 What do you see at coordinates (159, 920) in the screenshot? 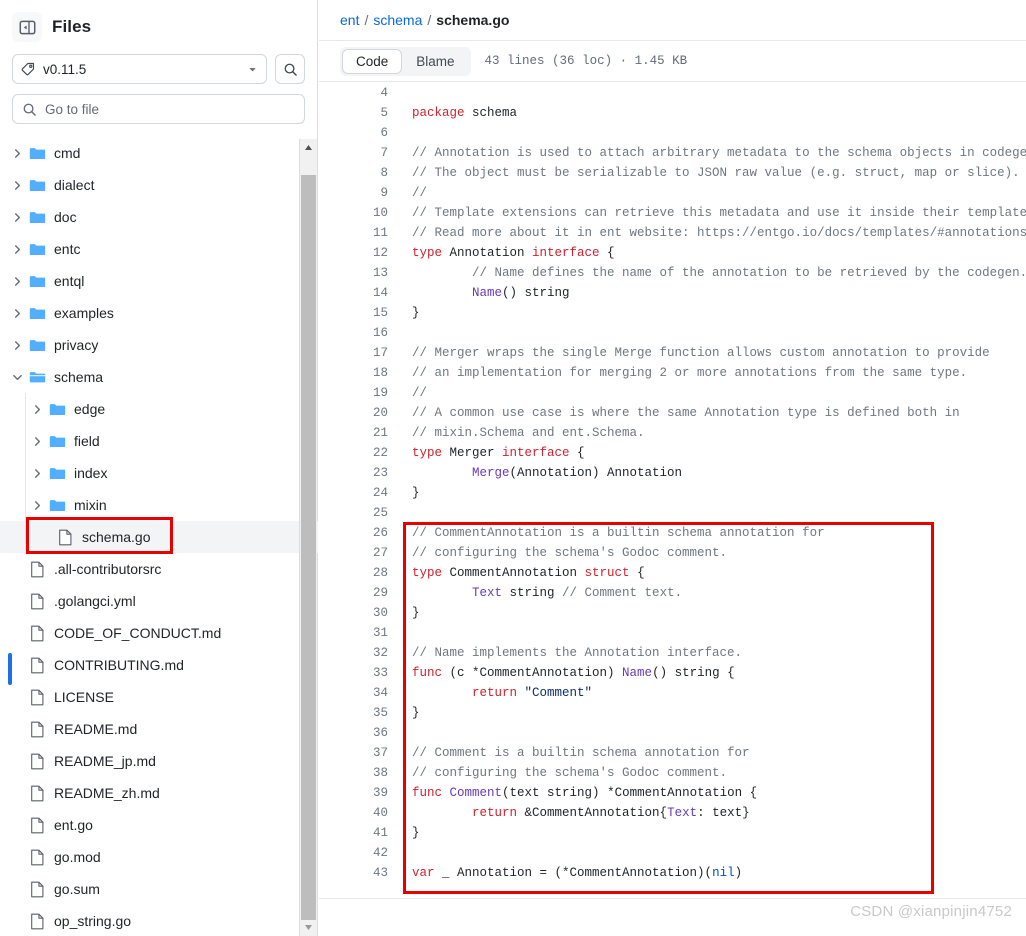
I see `sidebar-file-op_string.go: op_string.go` at bounding box center [159, 920].